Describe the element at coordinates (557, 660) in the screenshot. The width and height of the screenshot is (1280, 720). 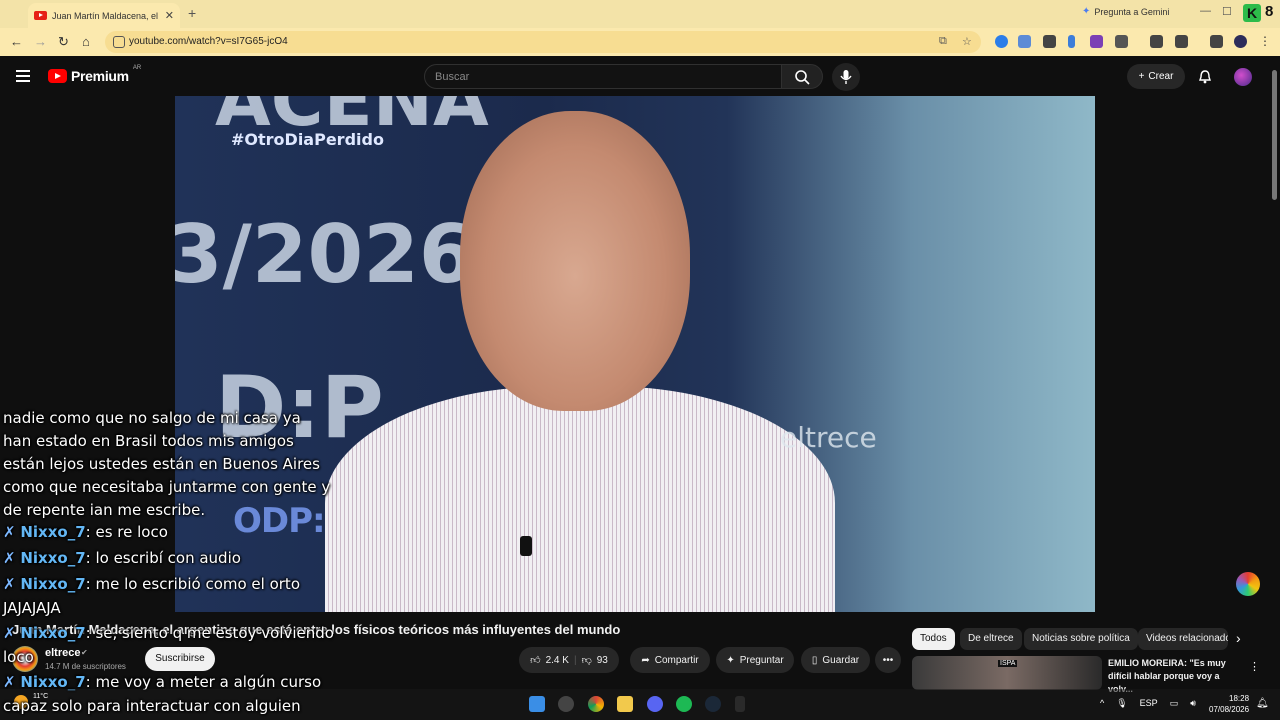
I see `like-count: 2.4 K` at that location.